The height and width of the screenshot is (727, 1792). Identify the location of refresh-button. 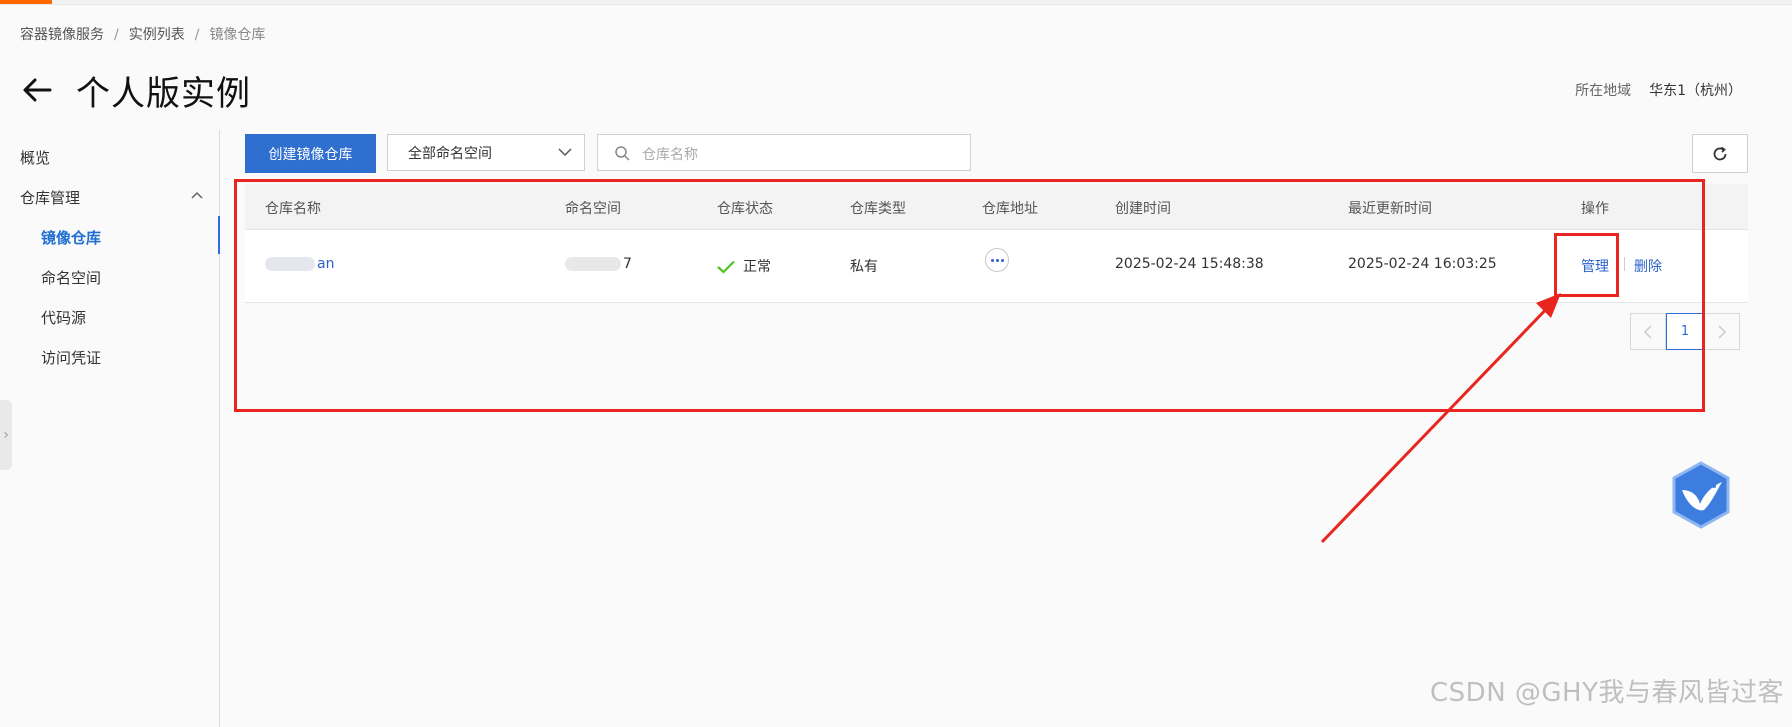
(1720, 153).